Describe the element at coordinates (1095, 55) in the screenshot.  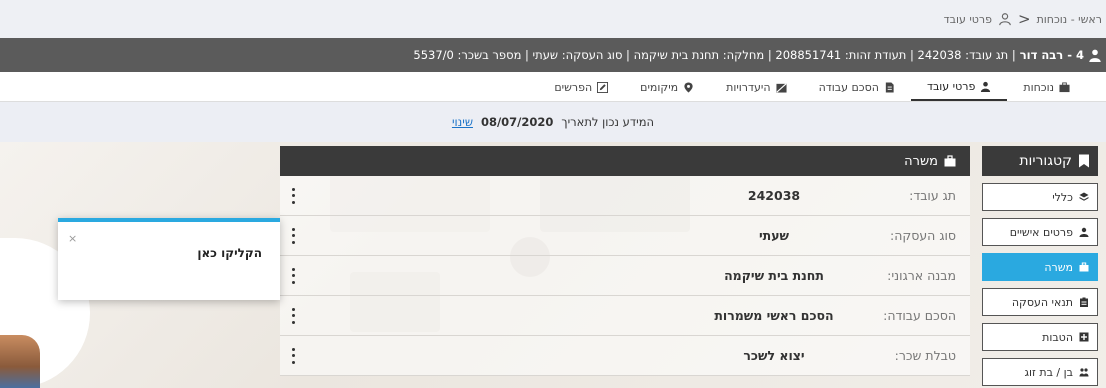
I see `user-icon` at that location.